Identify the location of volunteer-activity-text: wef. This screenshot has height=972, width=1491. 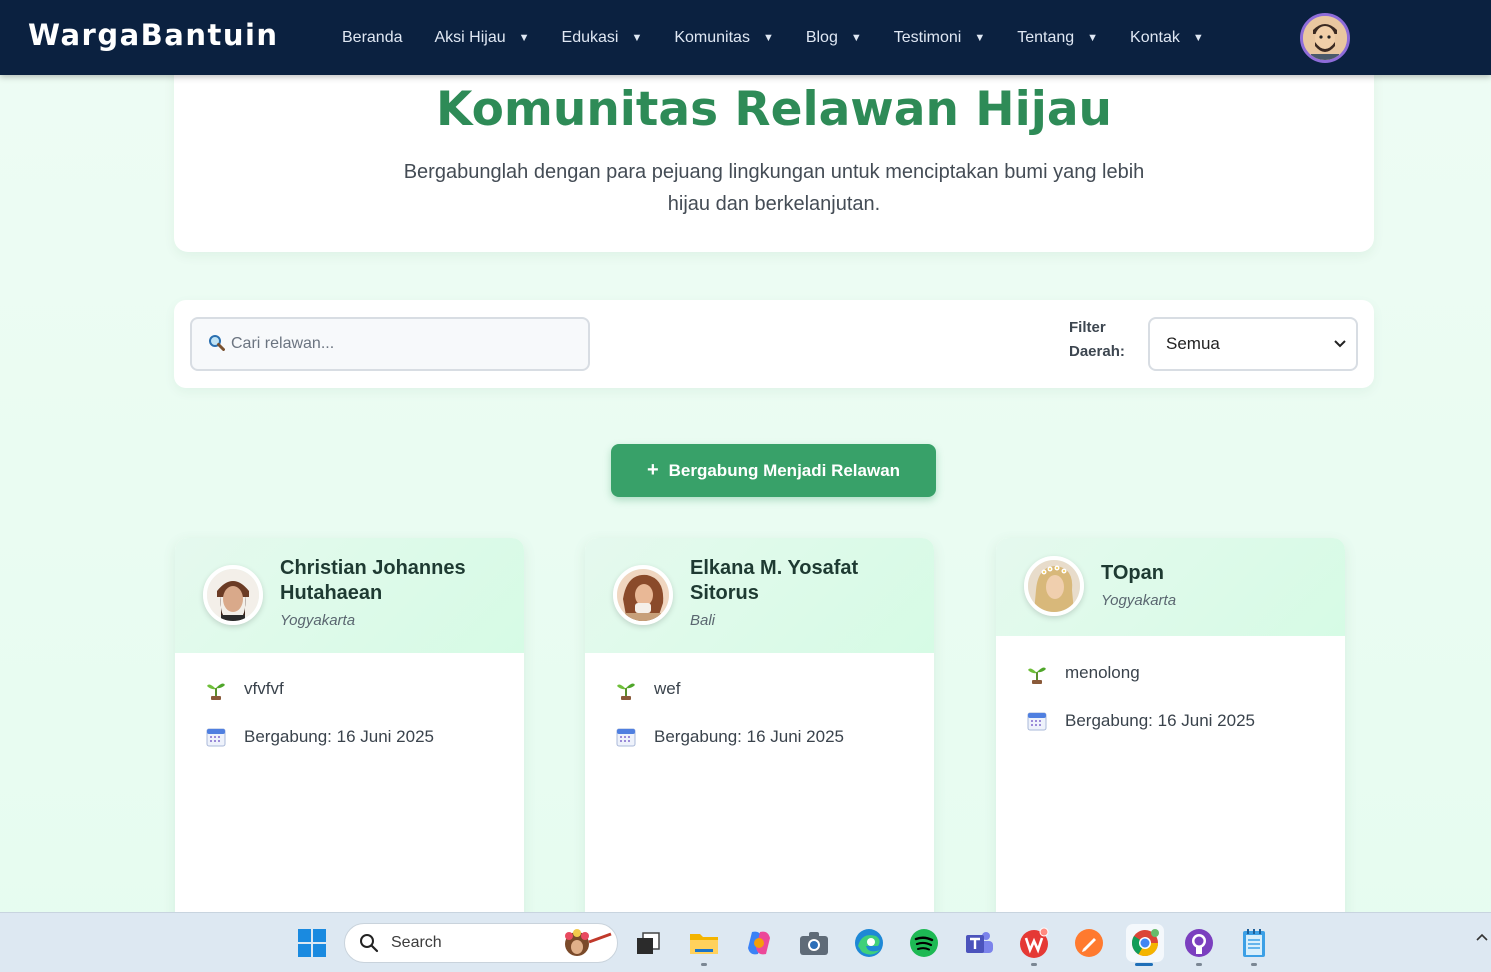
(667, 688).